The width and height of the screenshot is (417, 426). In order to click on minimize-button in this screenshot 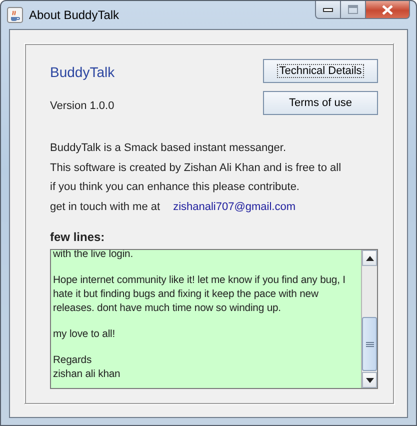, I will do `click(328, 10)`.